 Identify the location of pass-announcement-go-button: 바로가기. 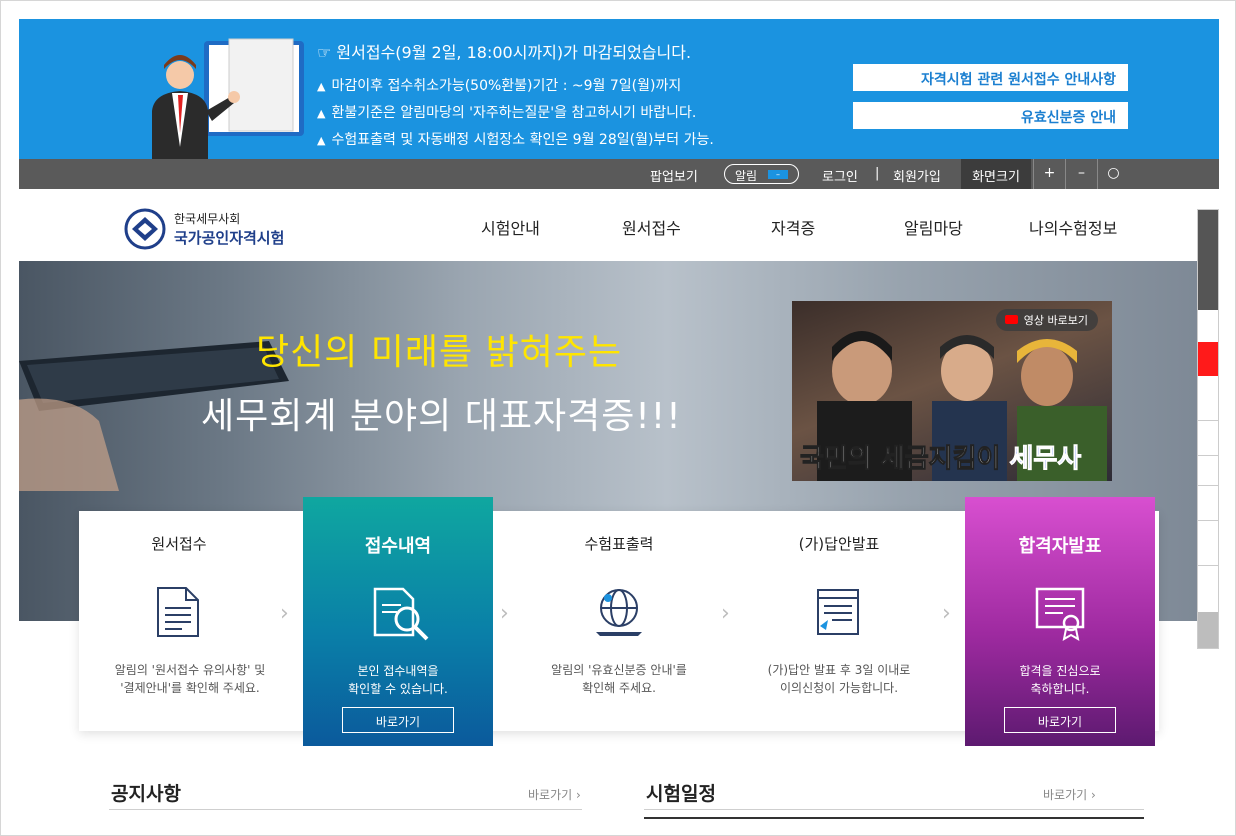
(1060, 720).